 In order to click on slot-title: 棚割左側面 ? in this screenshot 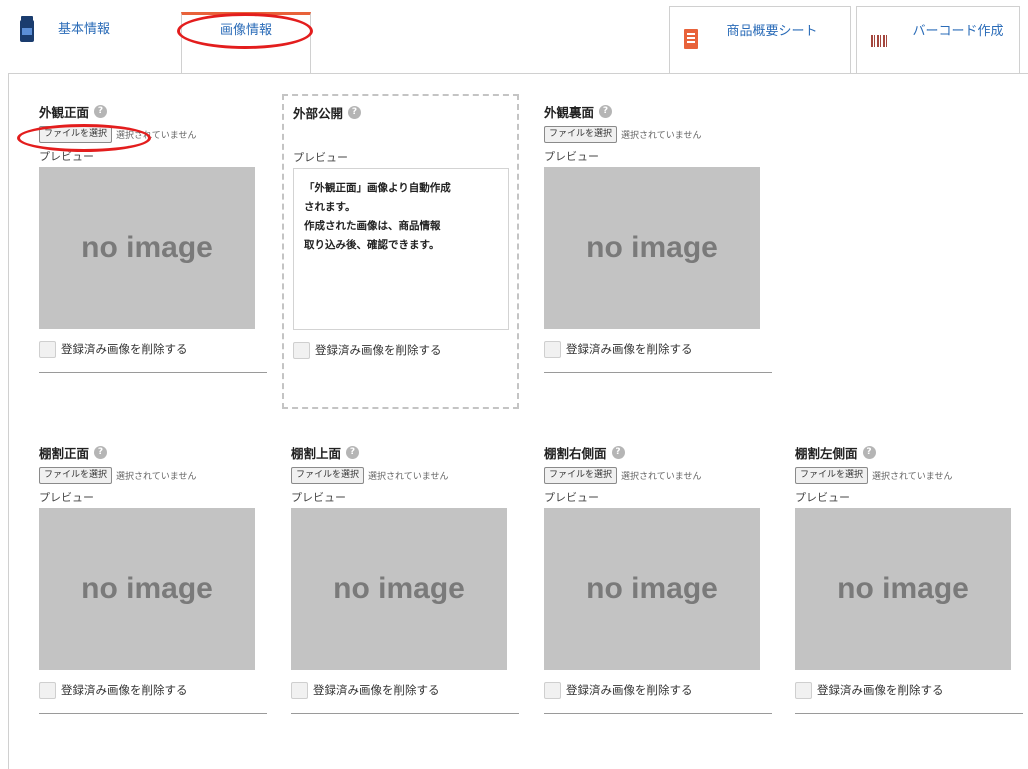, I will do `click(909, 452)`.